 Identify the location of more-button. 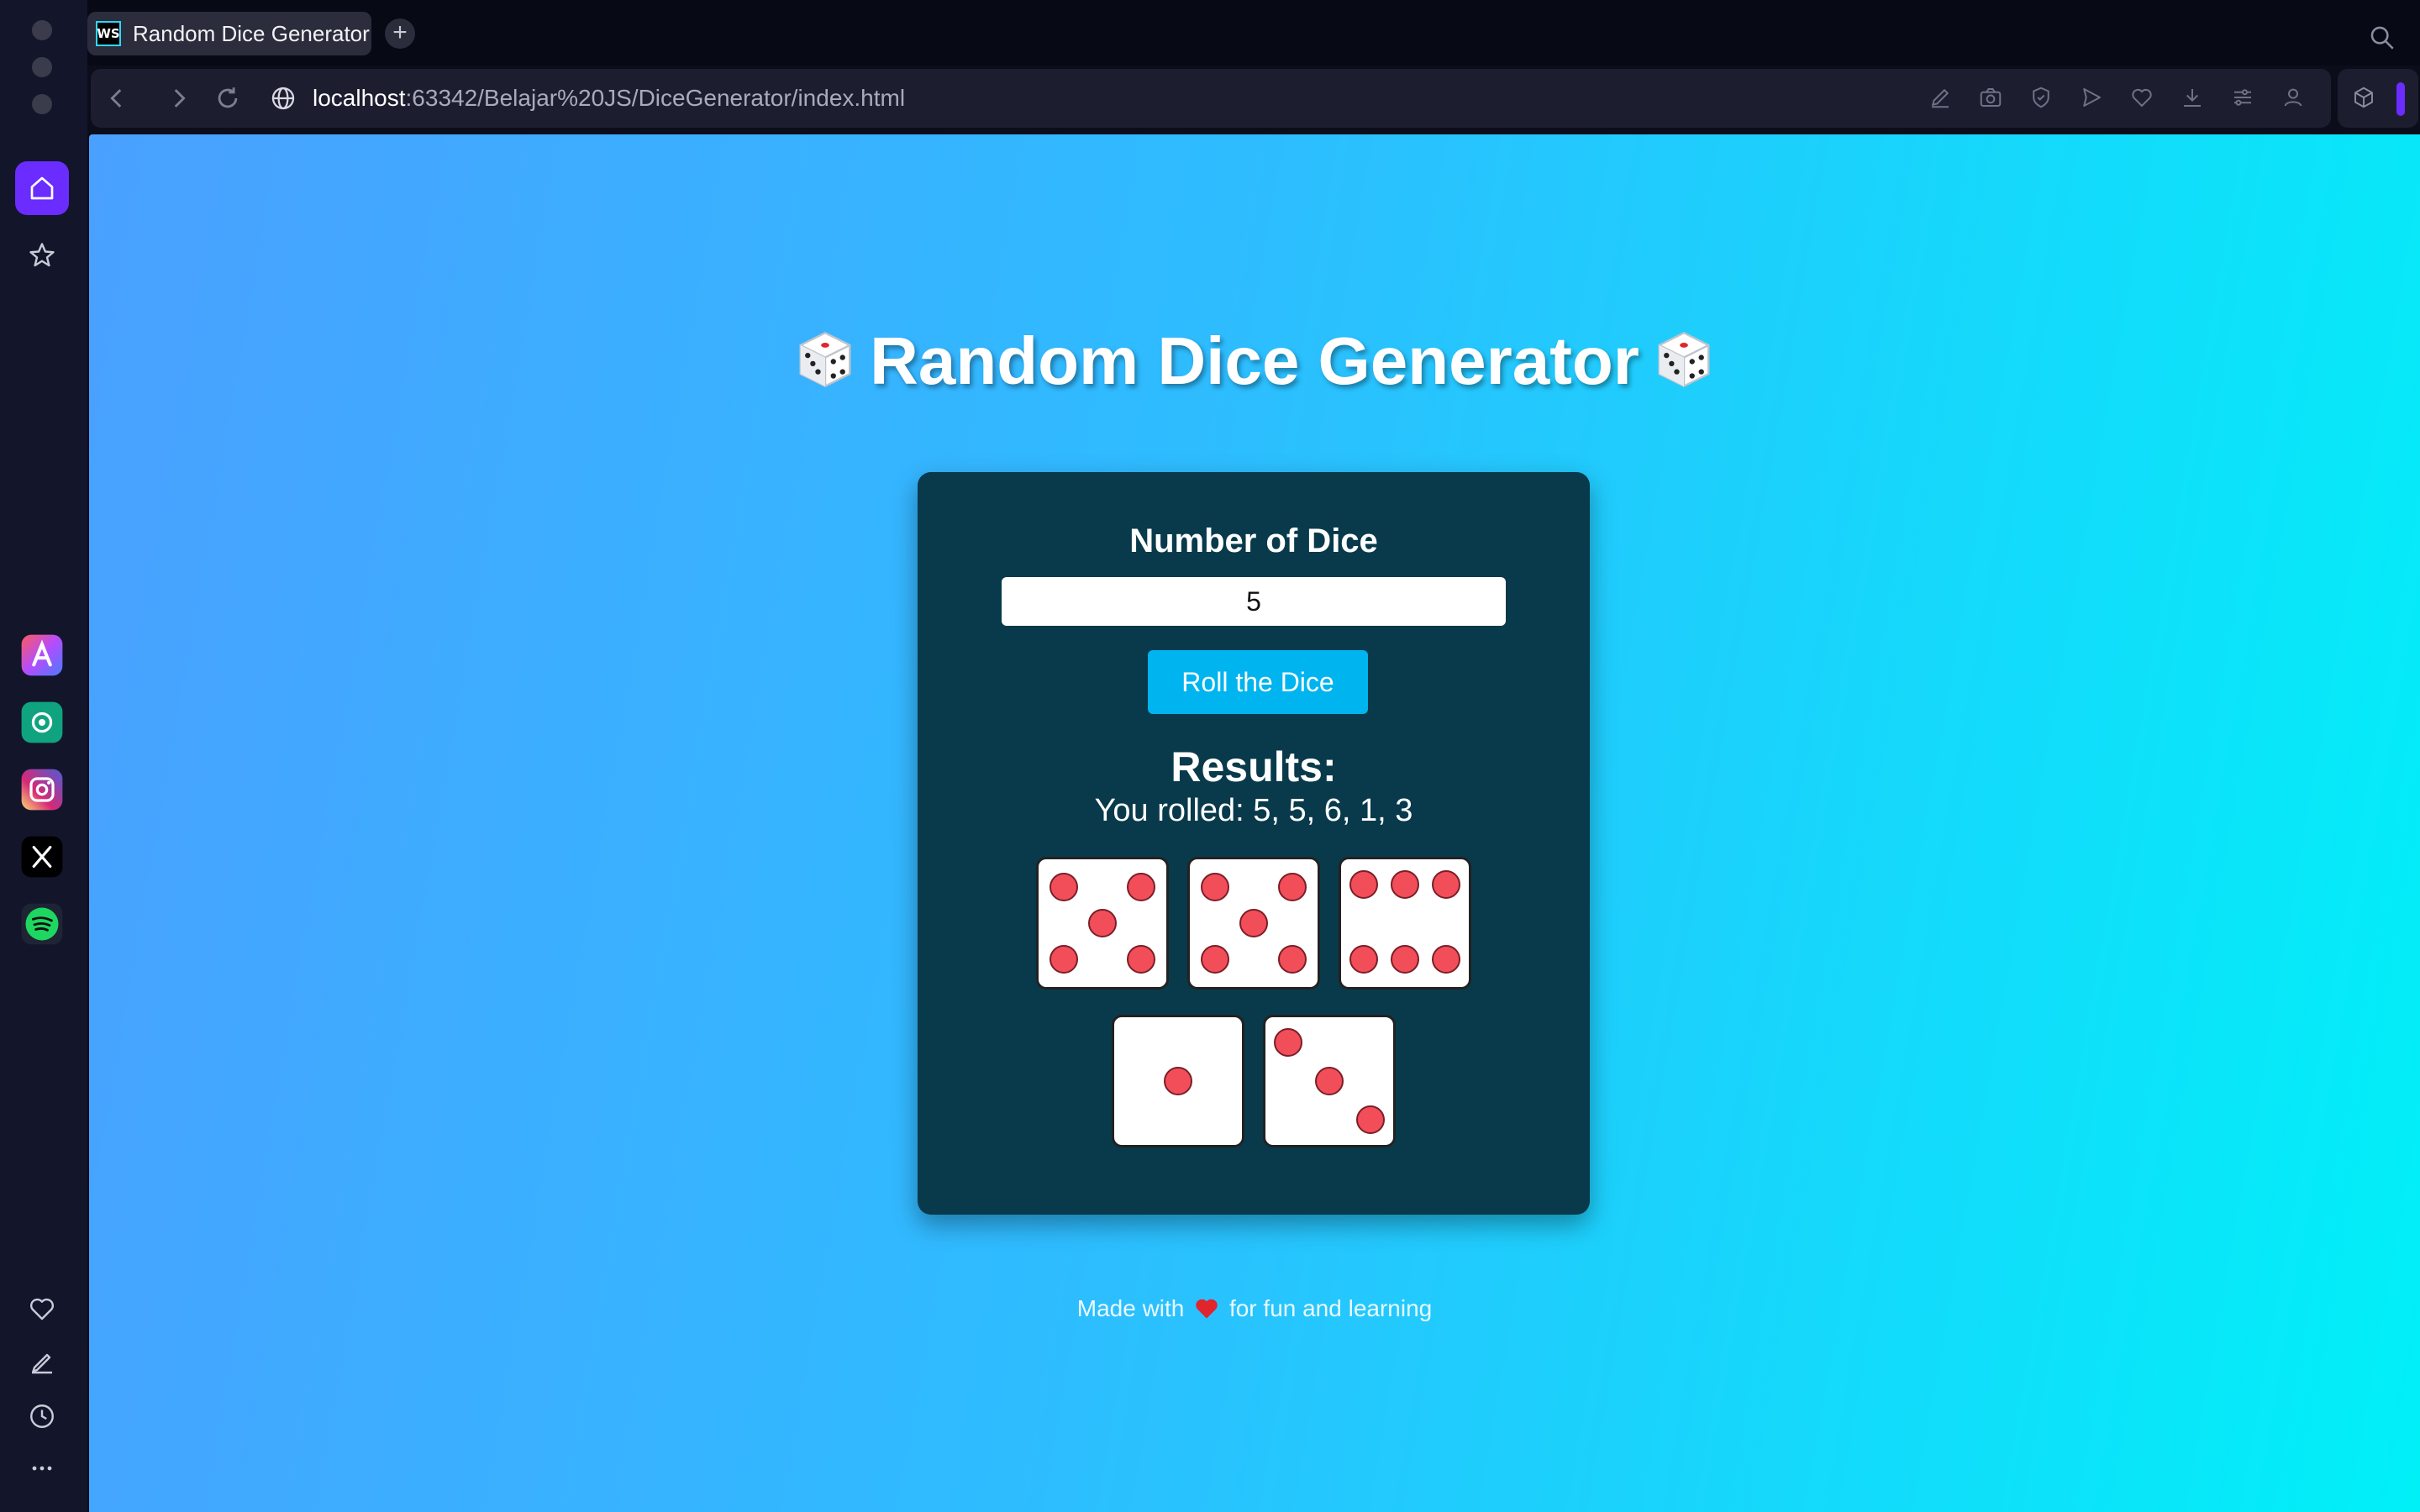
(42, 1468).